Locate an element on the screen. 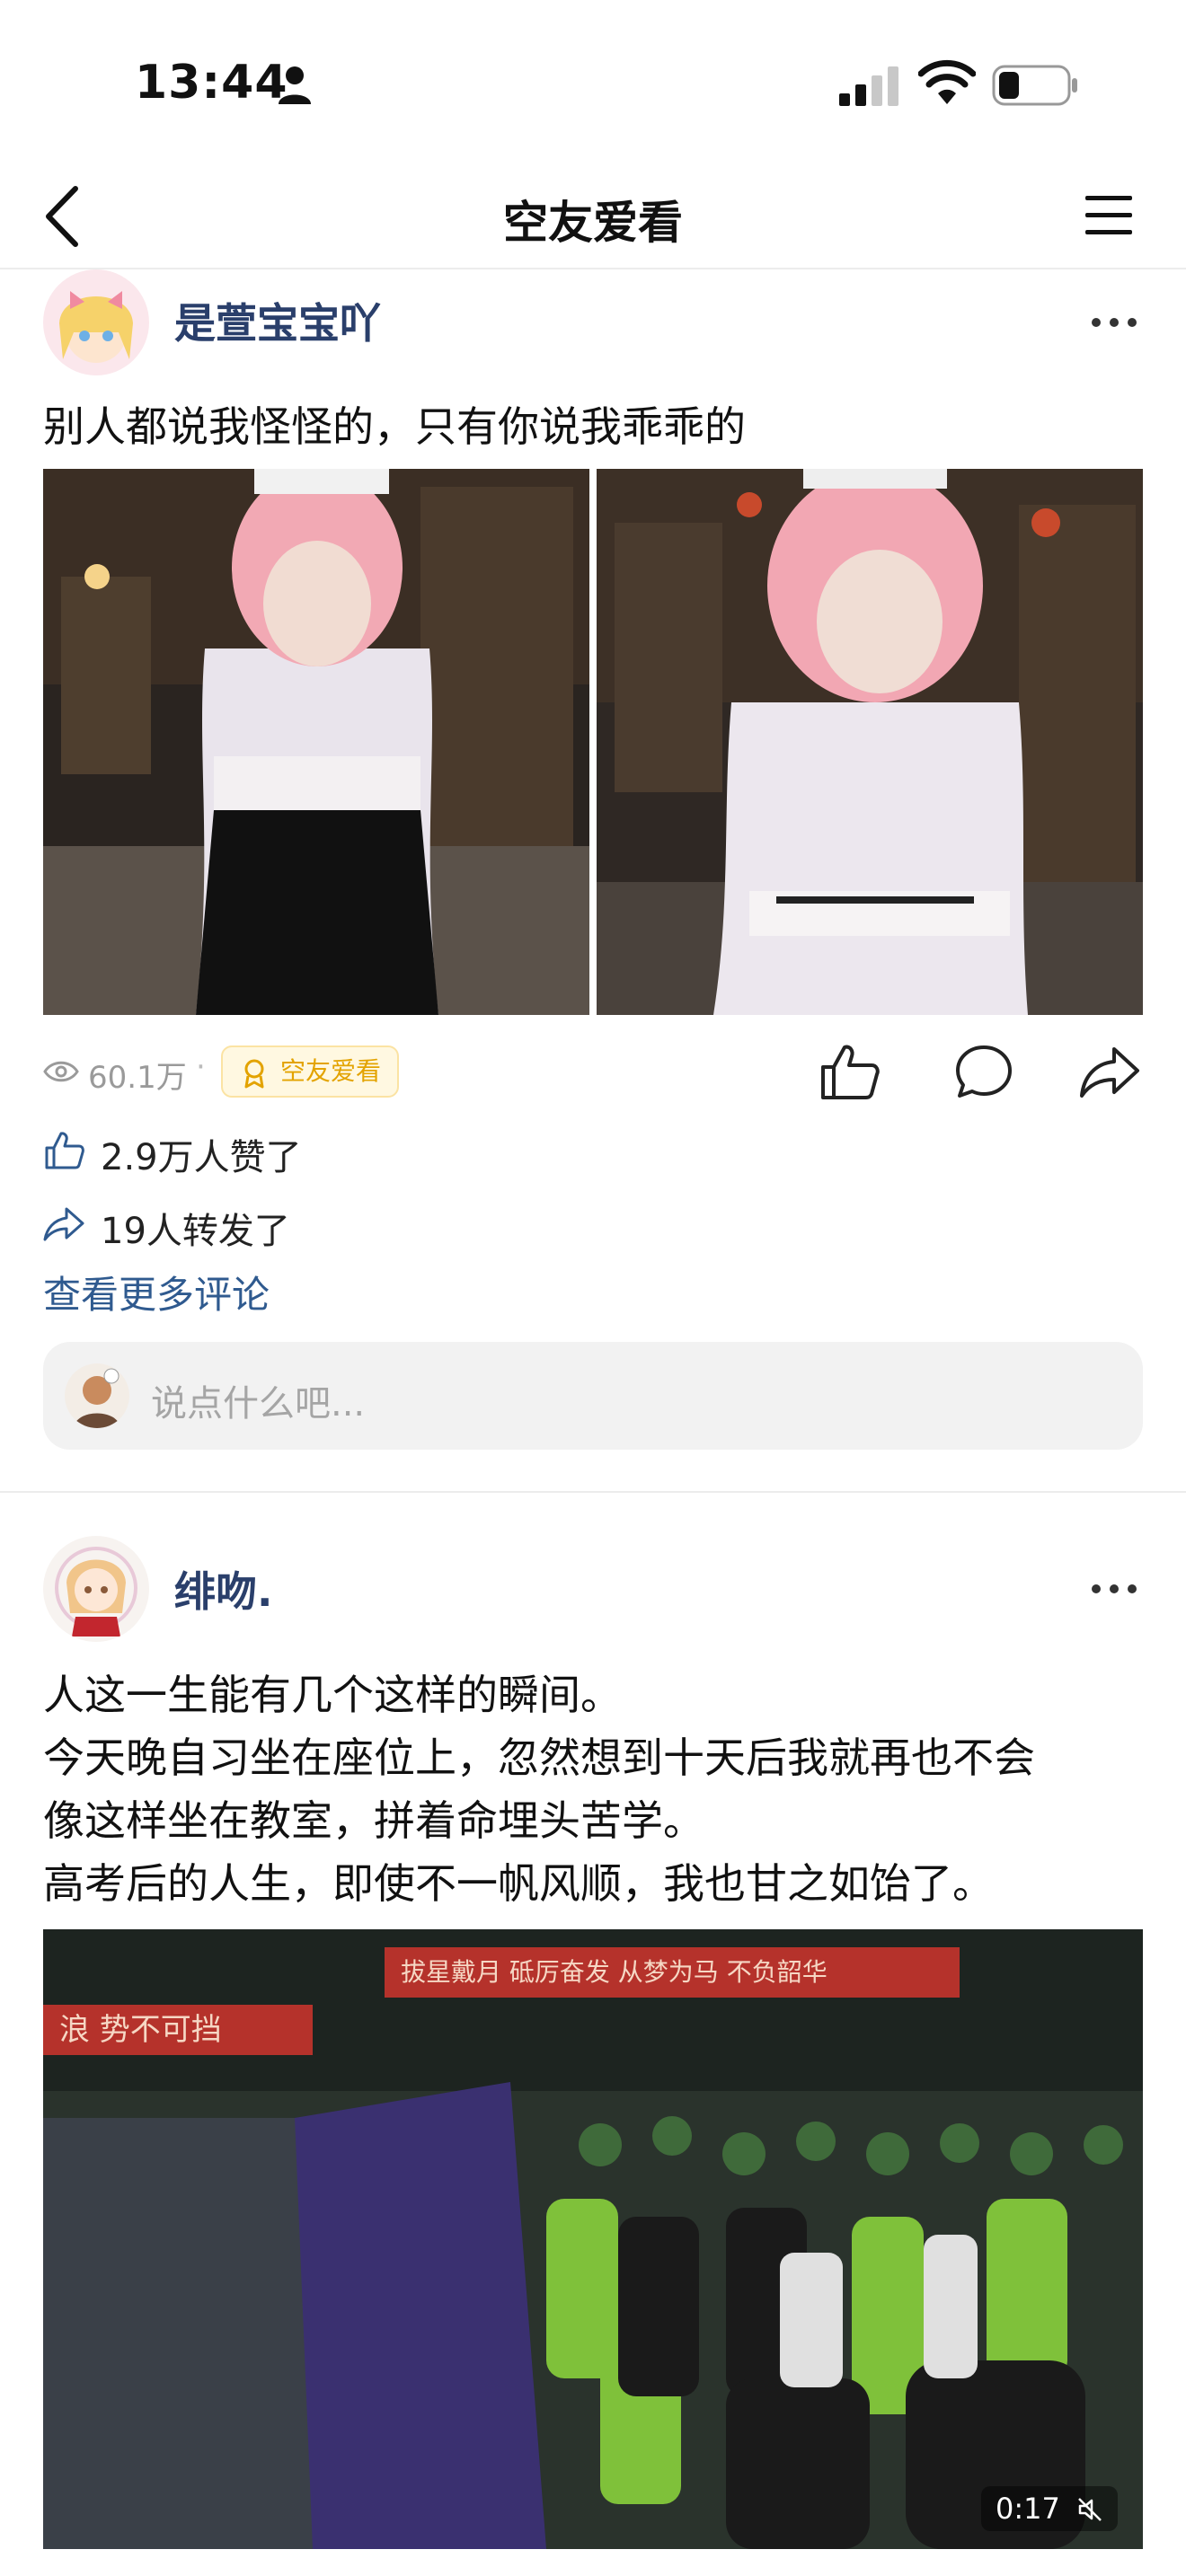 This screenshot has width=1186, height=2576. person-icon is located at coordinates (295, 85).